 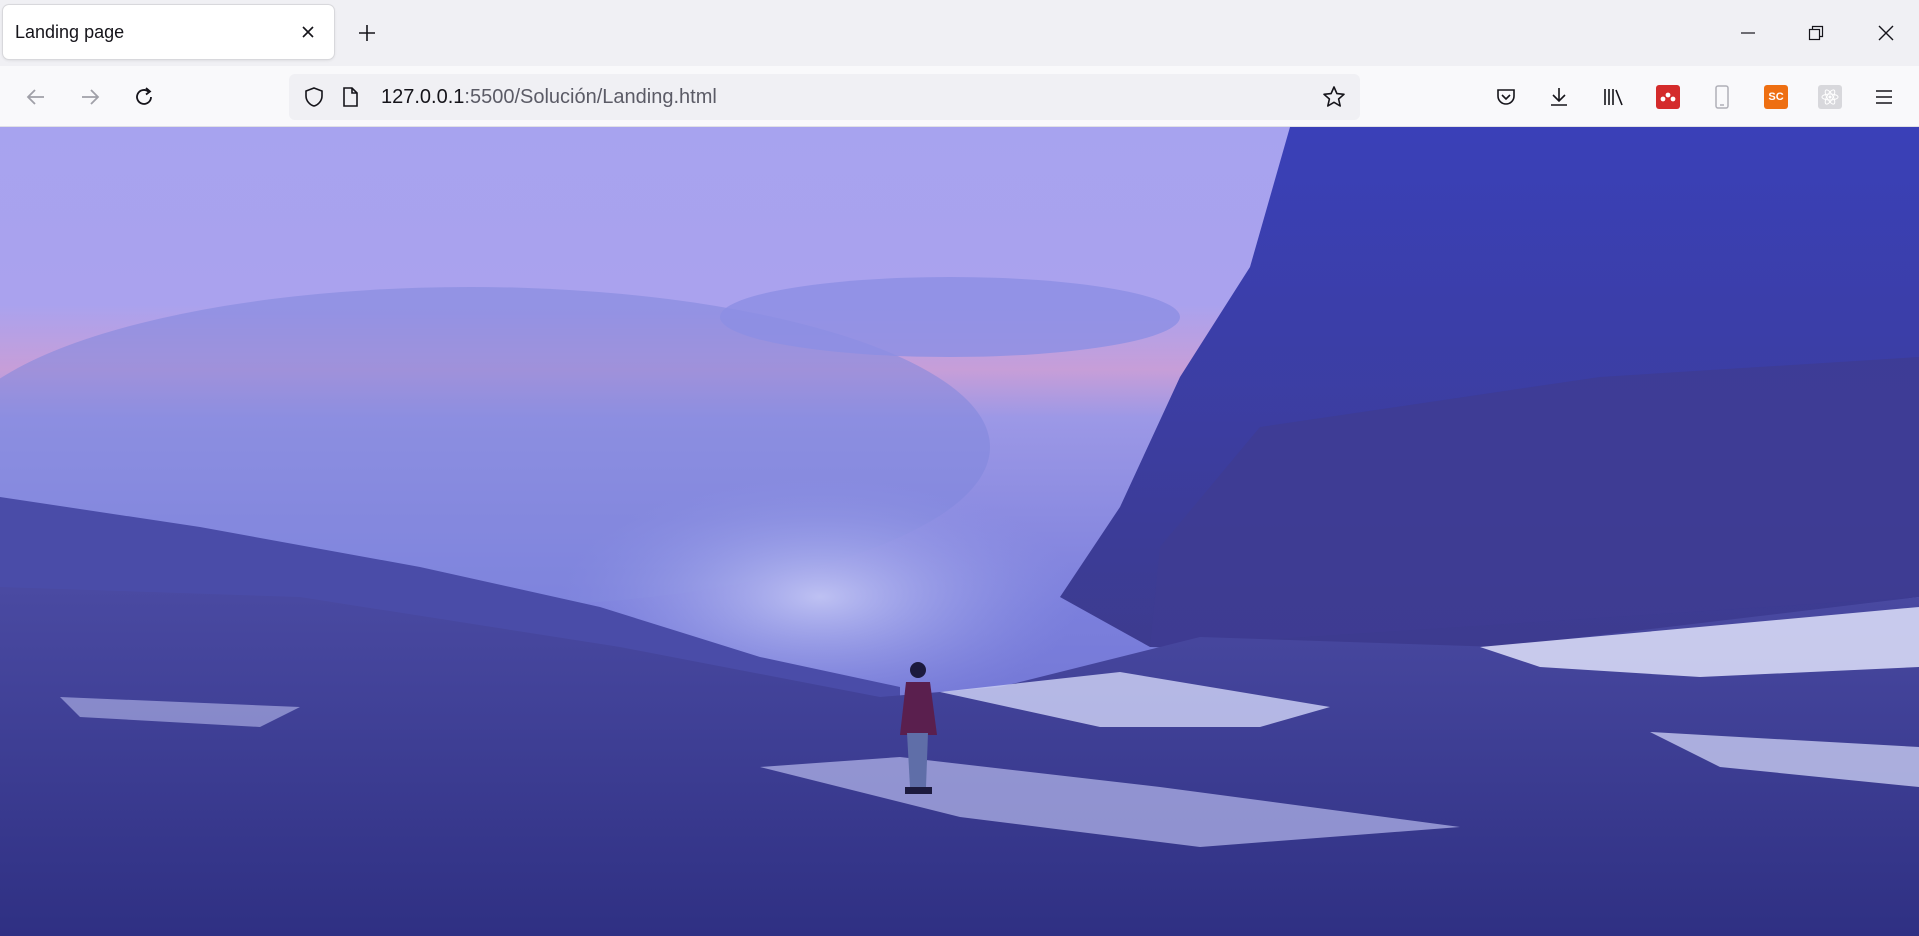 I want to click on url-host: 127.0.0.1, so click(x=423, y=97).